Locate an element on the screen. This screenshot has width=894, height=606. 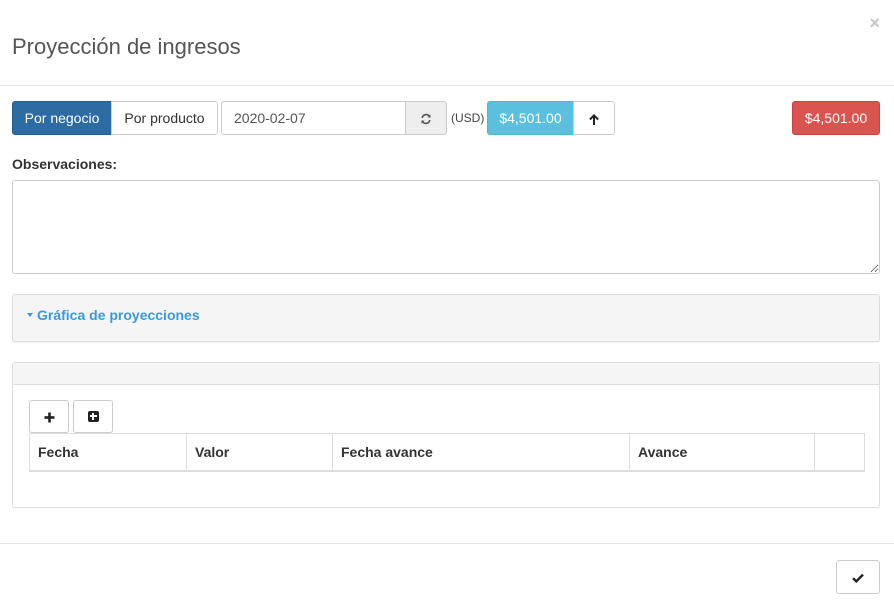
column-header-fecha-avance: Fecha avance is located at coordinates (481, 452).